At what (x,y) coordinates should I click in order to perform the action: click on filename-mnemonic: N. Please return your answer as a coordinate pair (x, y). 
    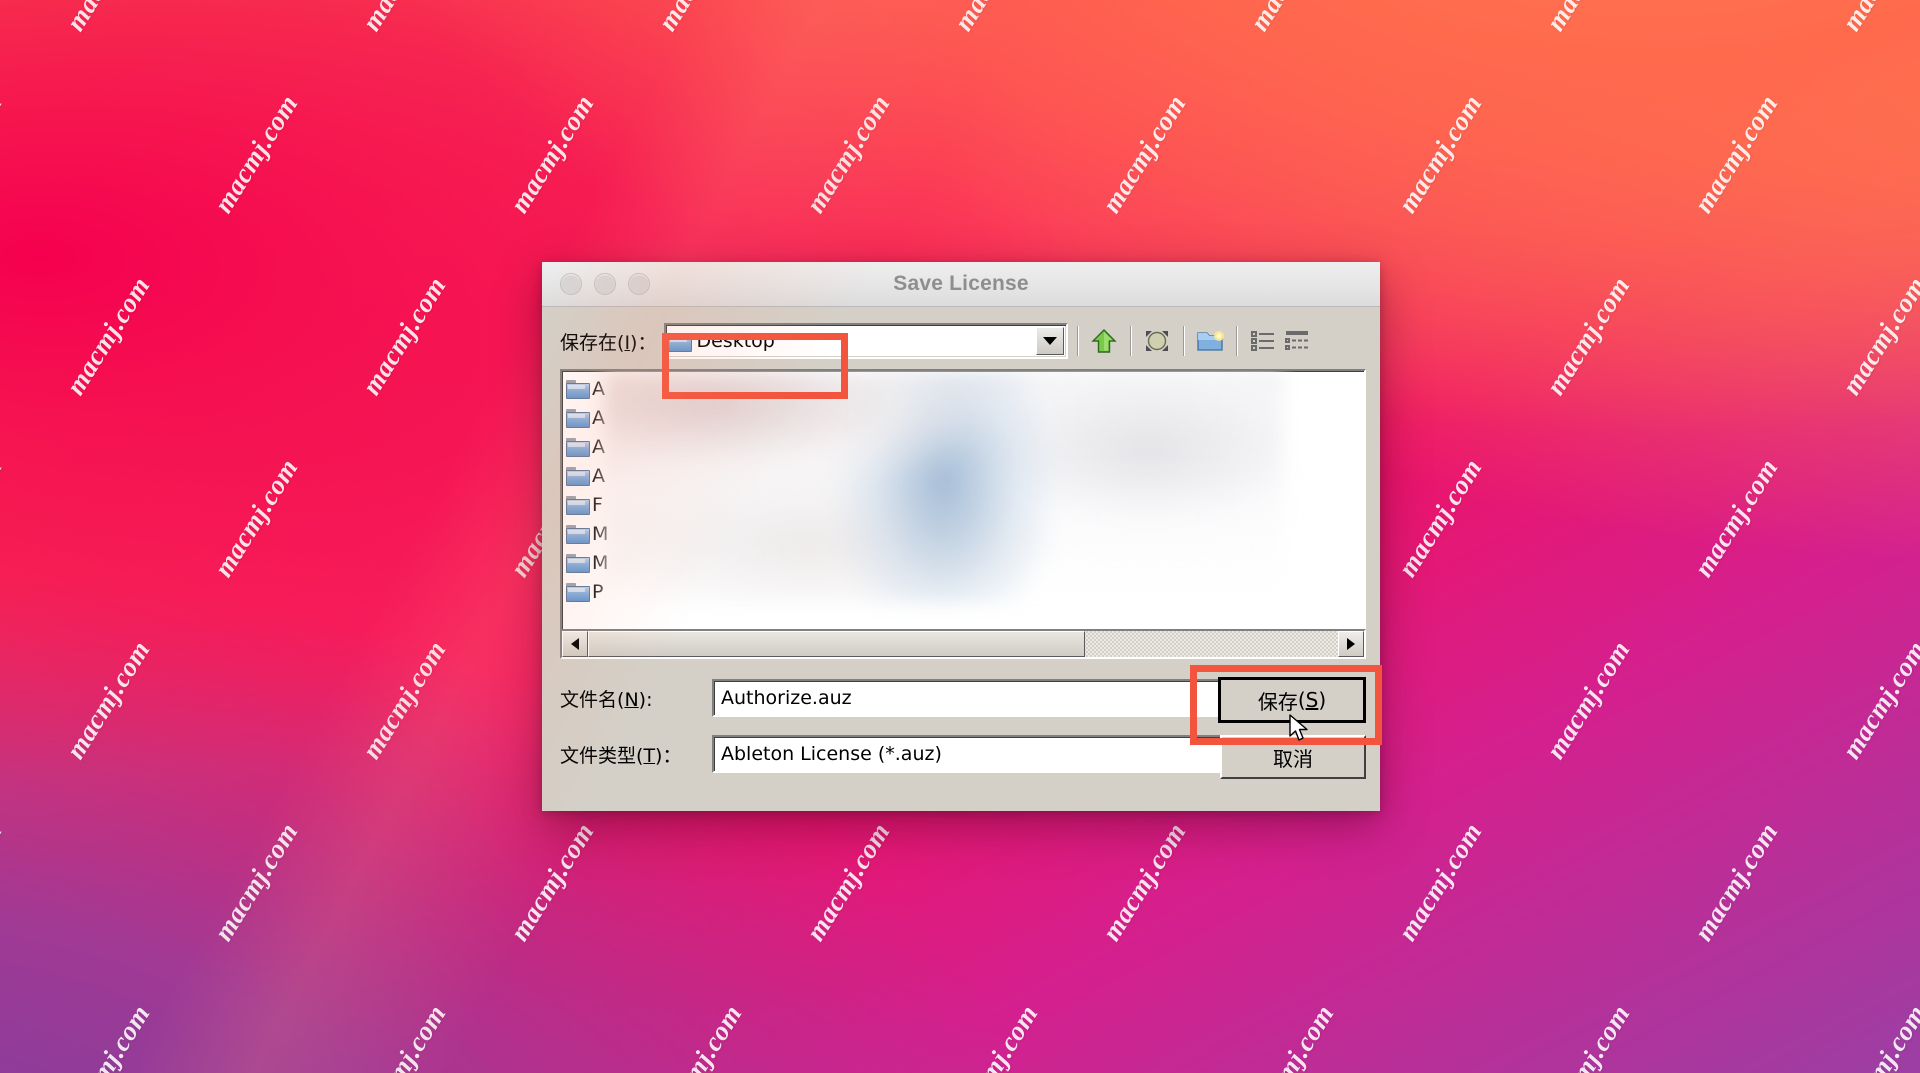
    Looking at the image, I should click on (631, 699).